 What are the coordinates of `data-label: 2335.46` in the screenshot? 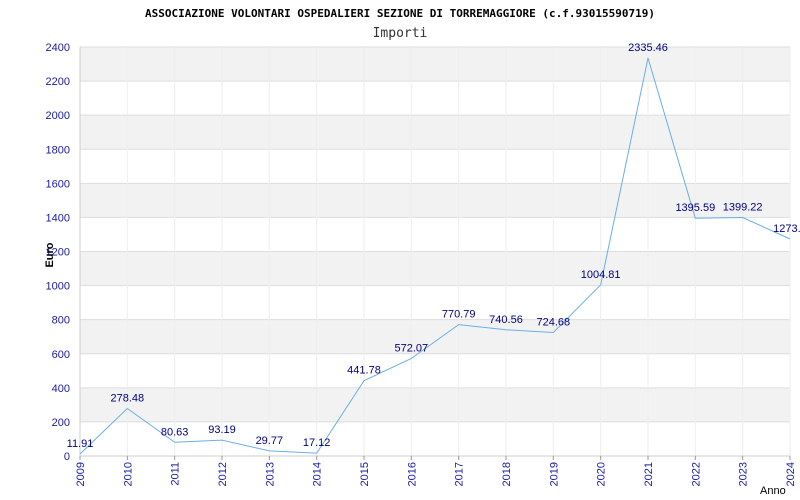 It's located at (648, 48).